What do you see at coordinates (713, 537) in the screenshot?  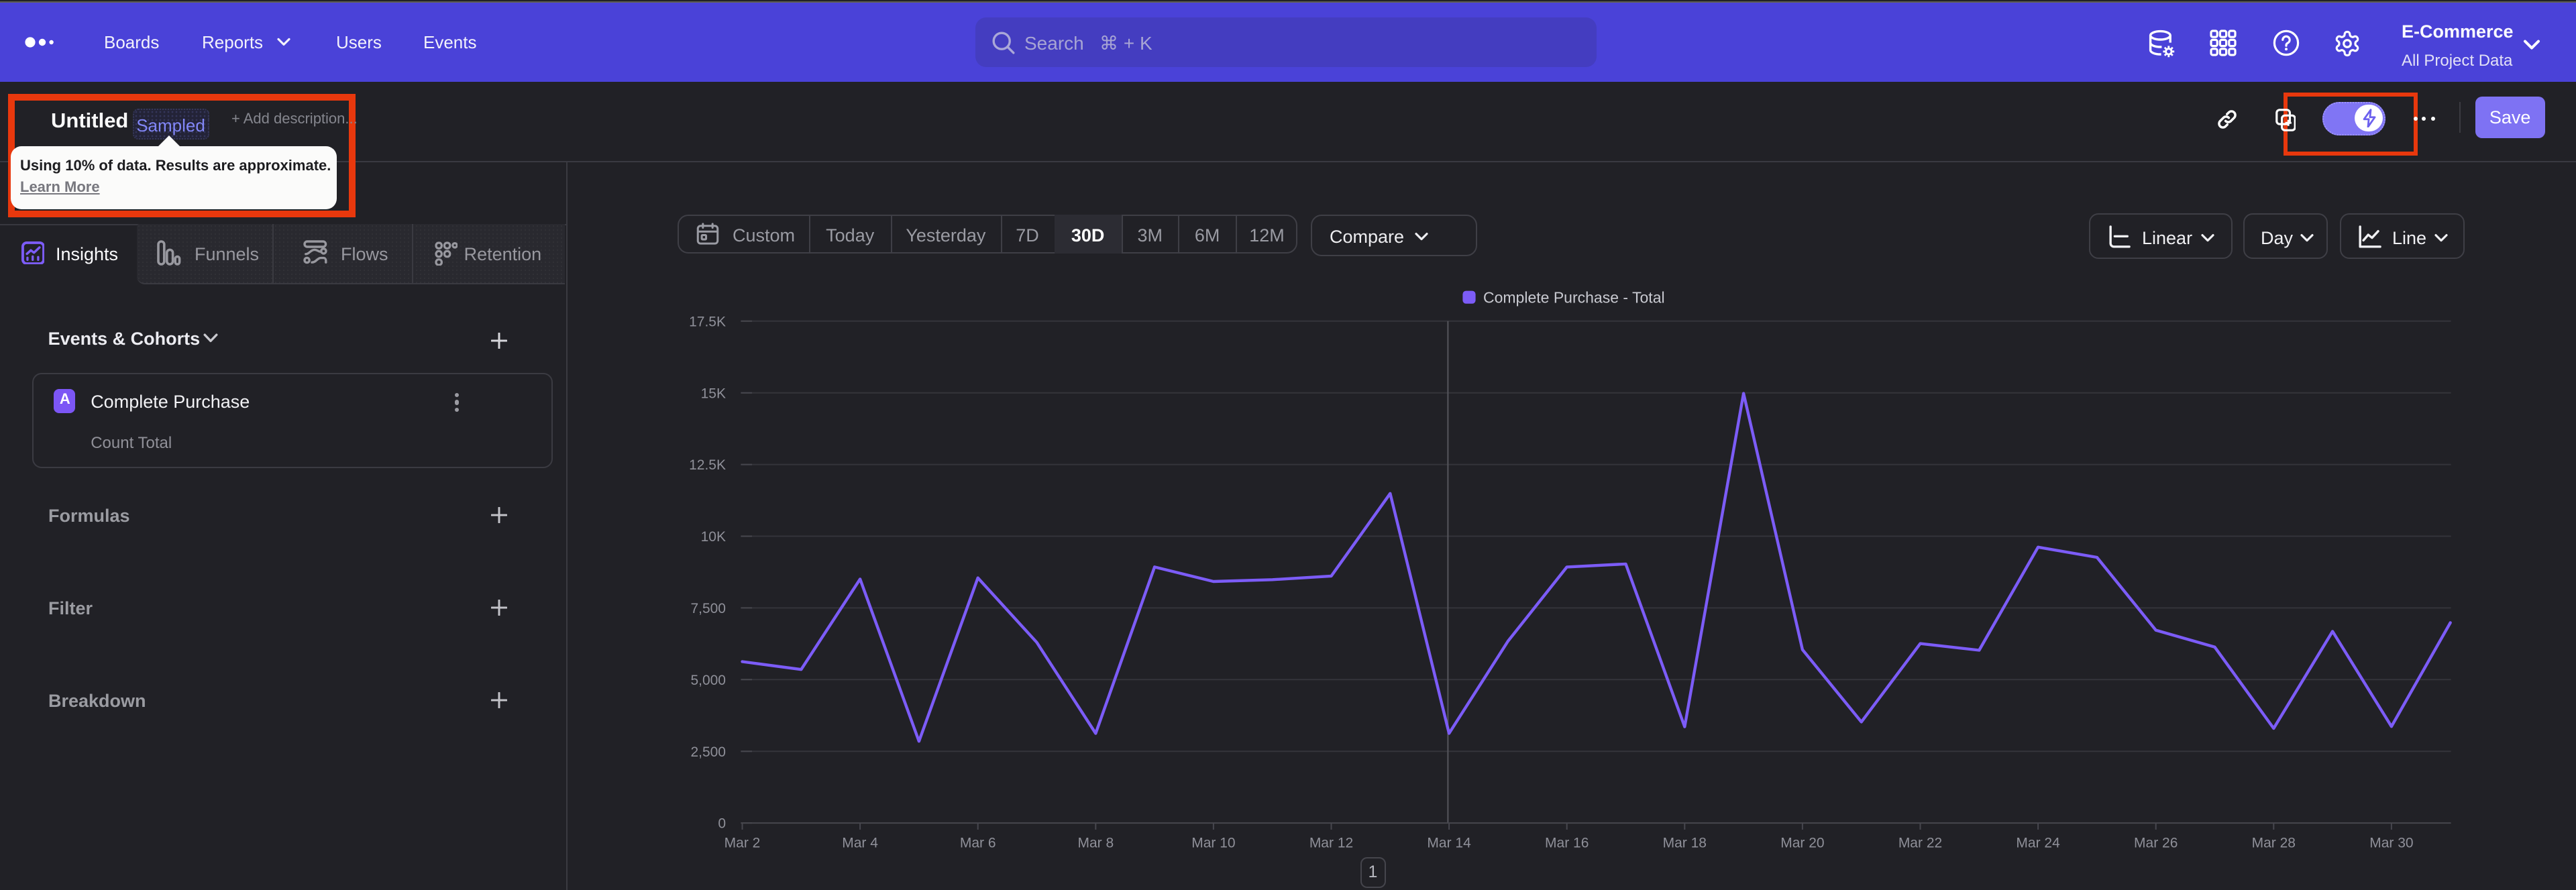 I see `svg-text: 10K` at bounding box center [713, 537].